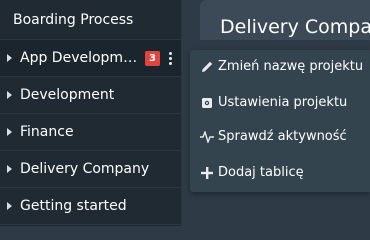 The height and width of the screenshot is (240, 370). What do you see at coordinates (73, 206) in the screenshot?
I see `sidebar-item-label: Getting started` at bounding box center [73, 206].